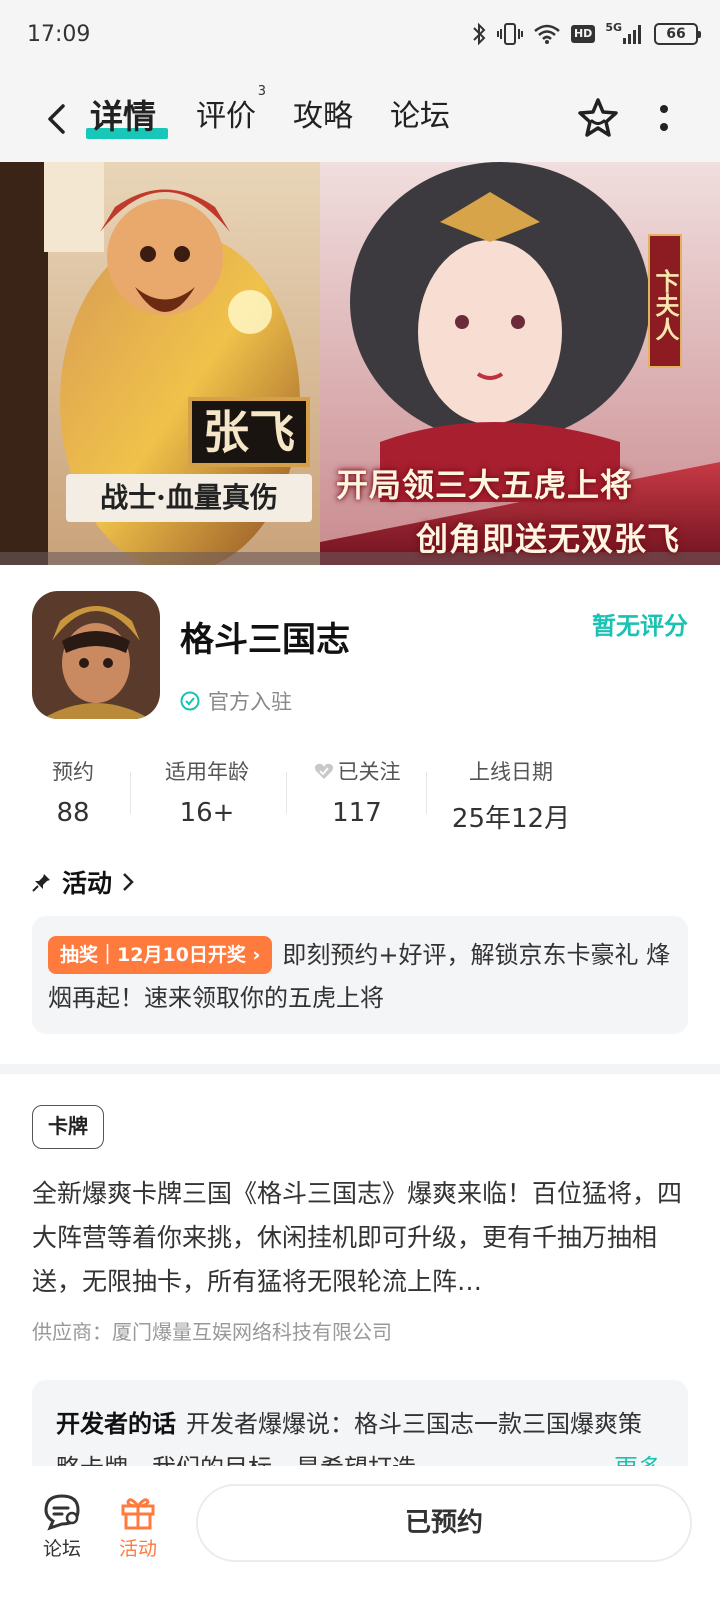 Image resolution: width=720 pixels, height=1612 pixels. I want to click on back-arrow-icon, so click(56, 119).